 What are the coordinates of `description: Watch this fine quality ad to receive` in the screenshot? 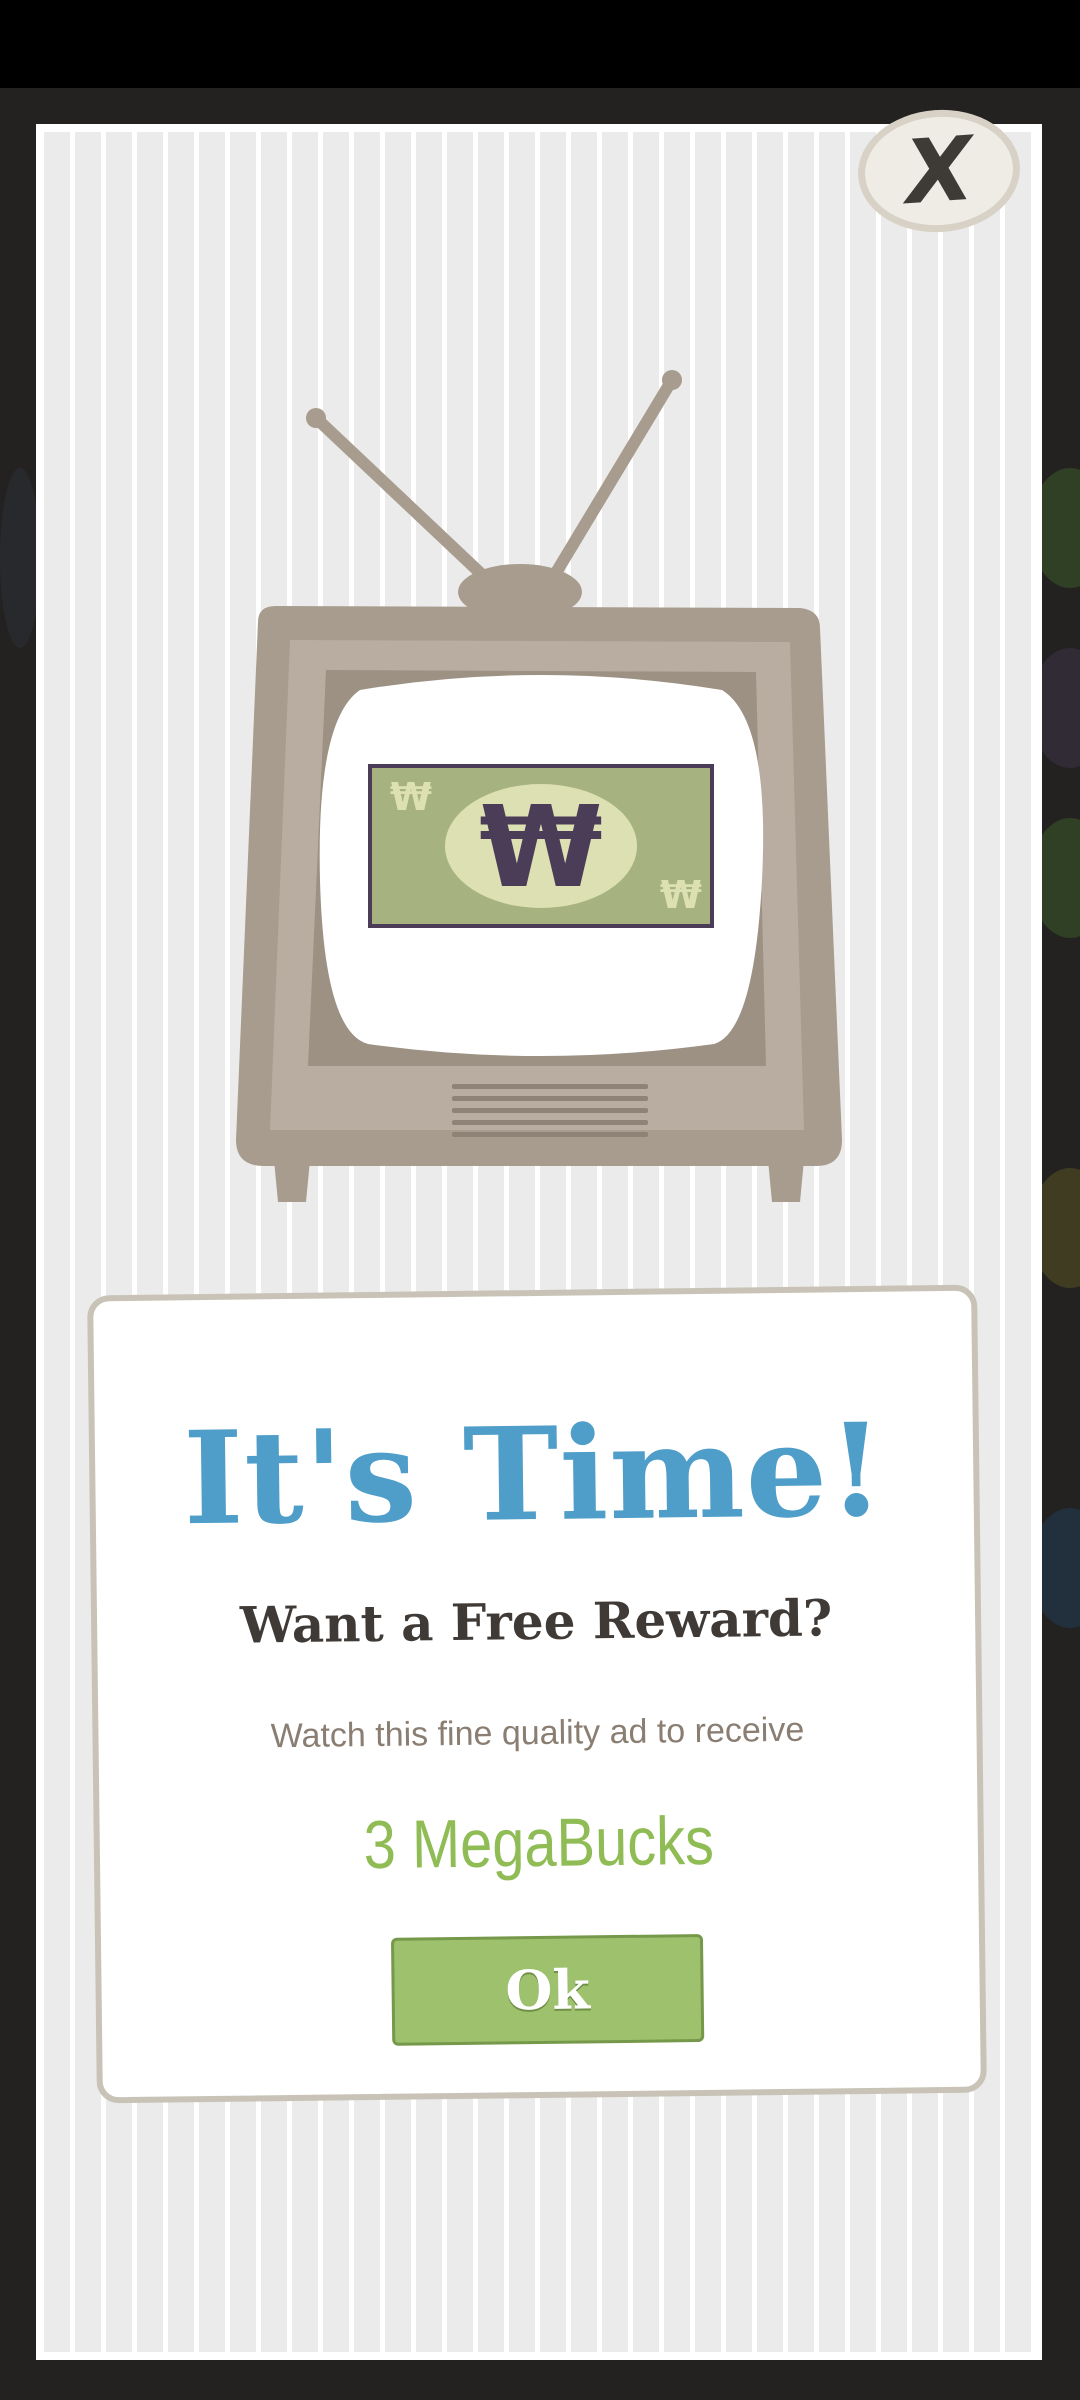 It's located at (537, 1733).